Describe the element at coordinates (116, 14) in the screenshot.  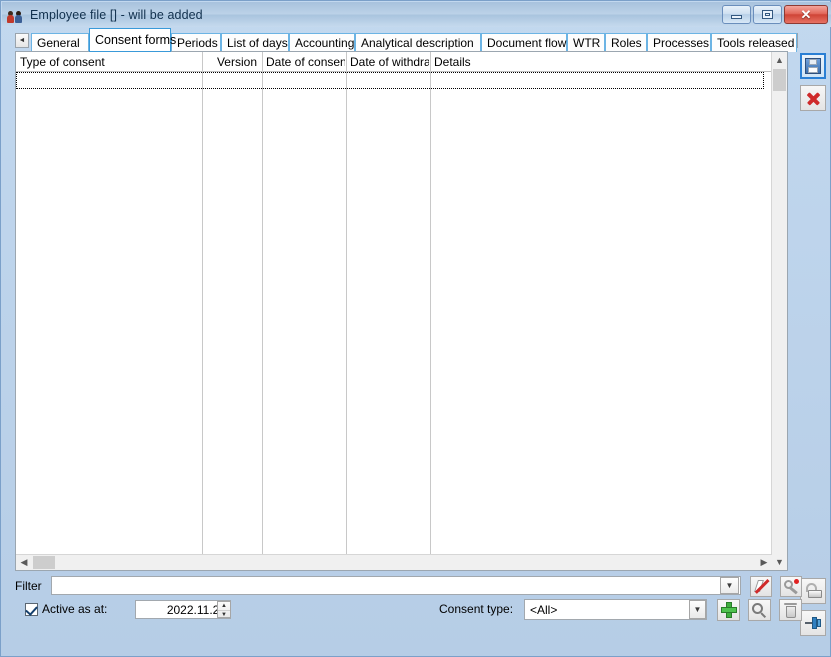
I see `window-title: Employee file [] - will be added` at that location.